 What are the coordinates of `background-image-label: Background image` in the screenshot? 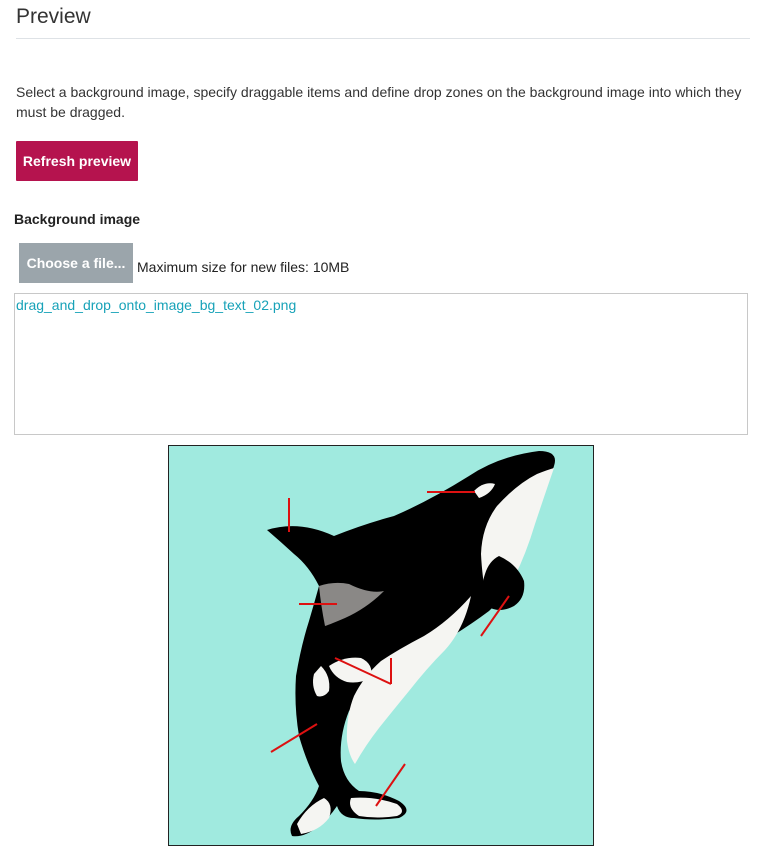 It's located at (77, 219).